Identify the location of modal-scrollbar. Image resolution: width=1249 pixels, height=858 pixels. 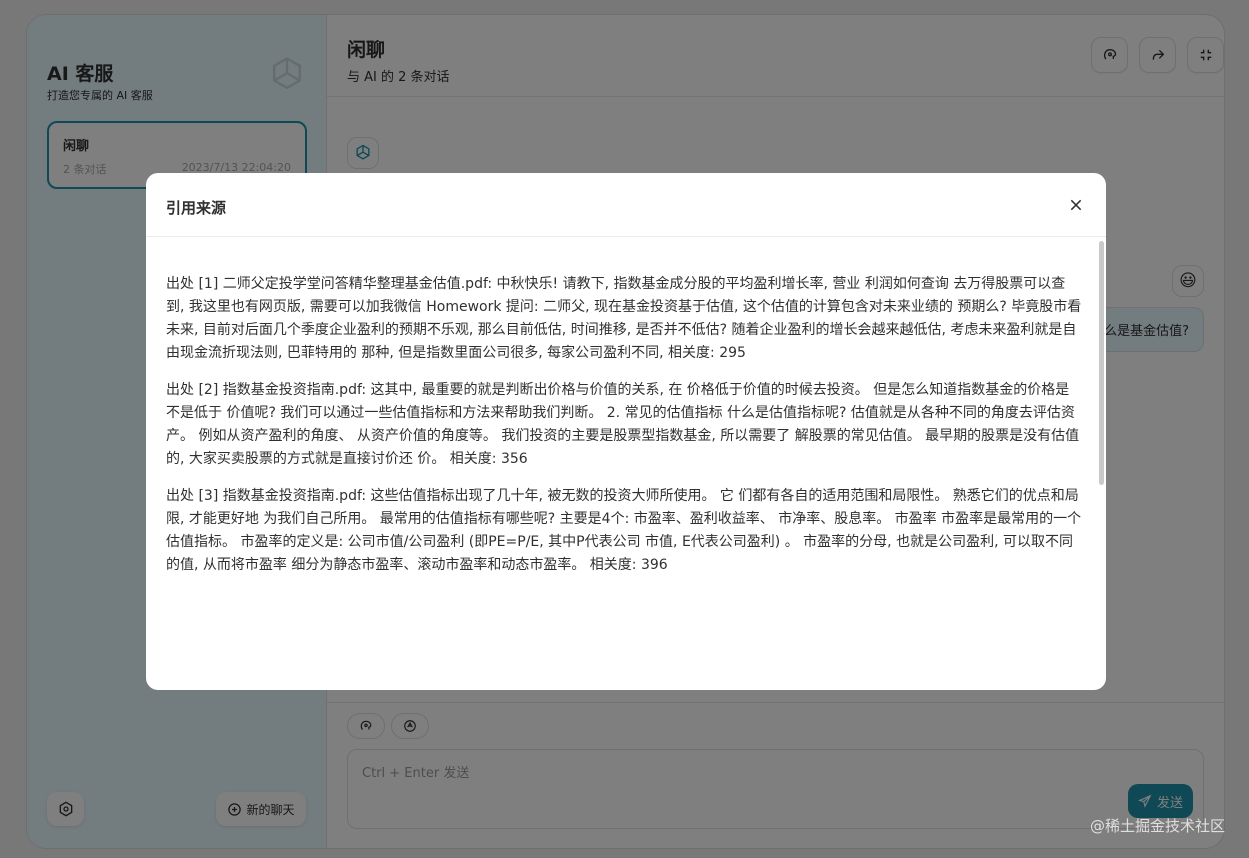
(1101, 363).